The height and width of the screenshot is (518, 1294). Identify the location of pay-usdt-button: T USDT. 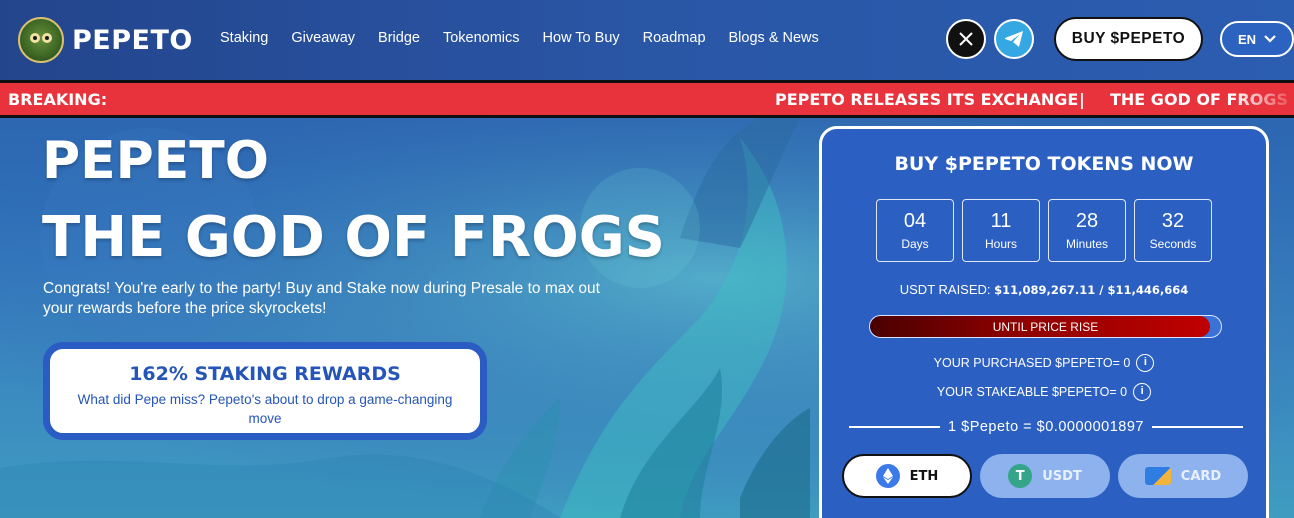
(1045, 476).